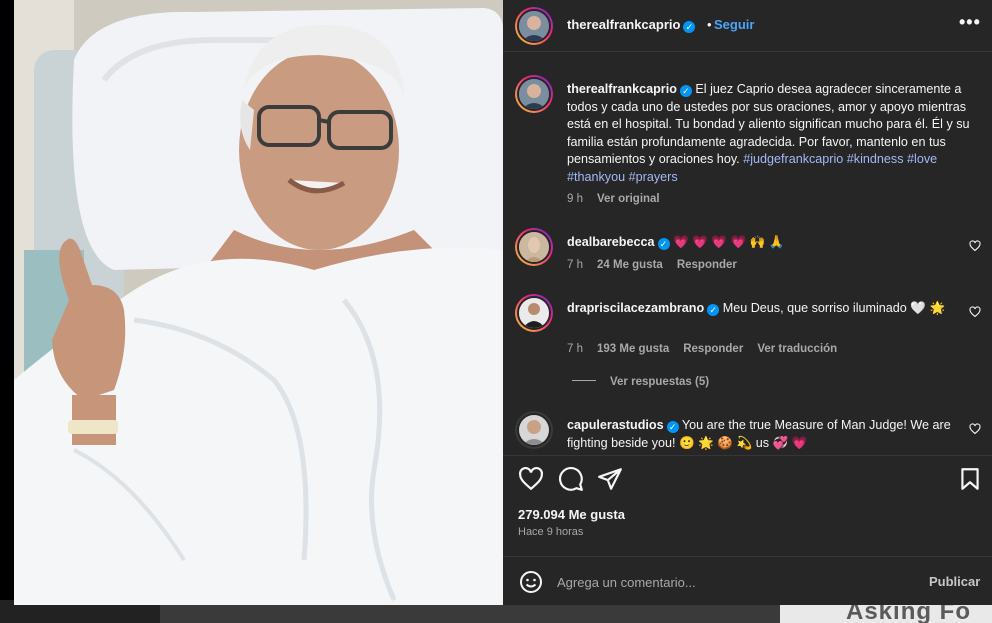  What do you see at coordinates (610, 479) in the screenshot?
I see `share-paper-plane-icon` at bounding box center [610, 479].